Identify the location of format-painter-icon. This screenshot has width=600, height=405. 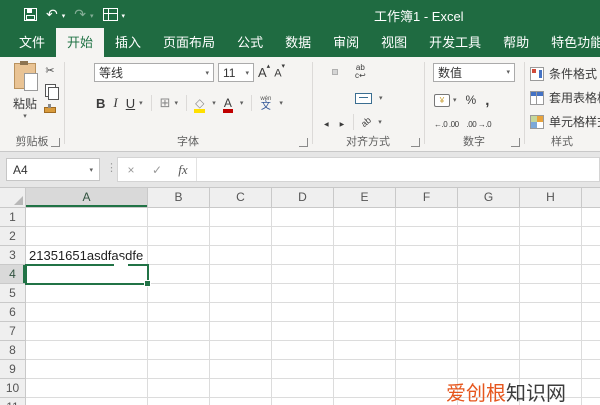
(50, 108).